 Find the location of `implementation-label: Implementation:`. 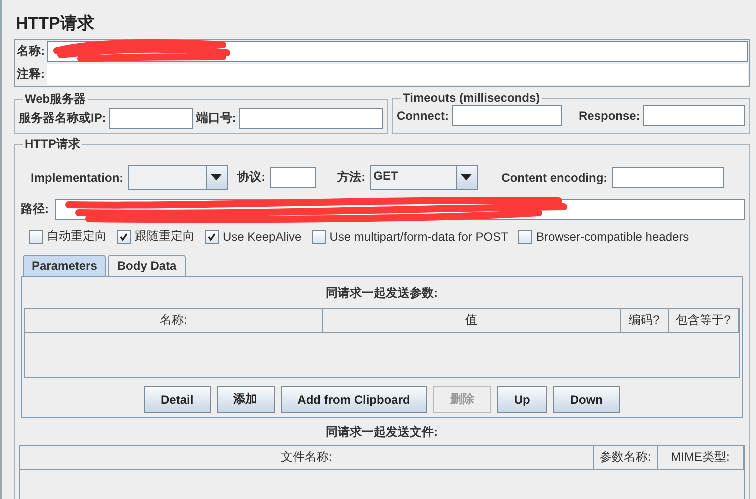

implementation-label: Implementation: is located at coordinates (77, 177).